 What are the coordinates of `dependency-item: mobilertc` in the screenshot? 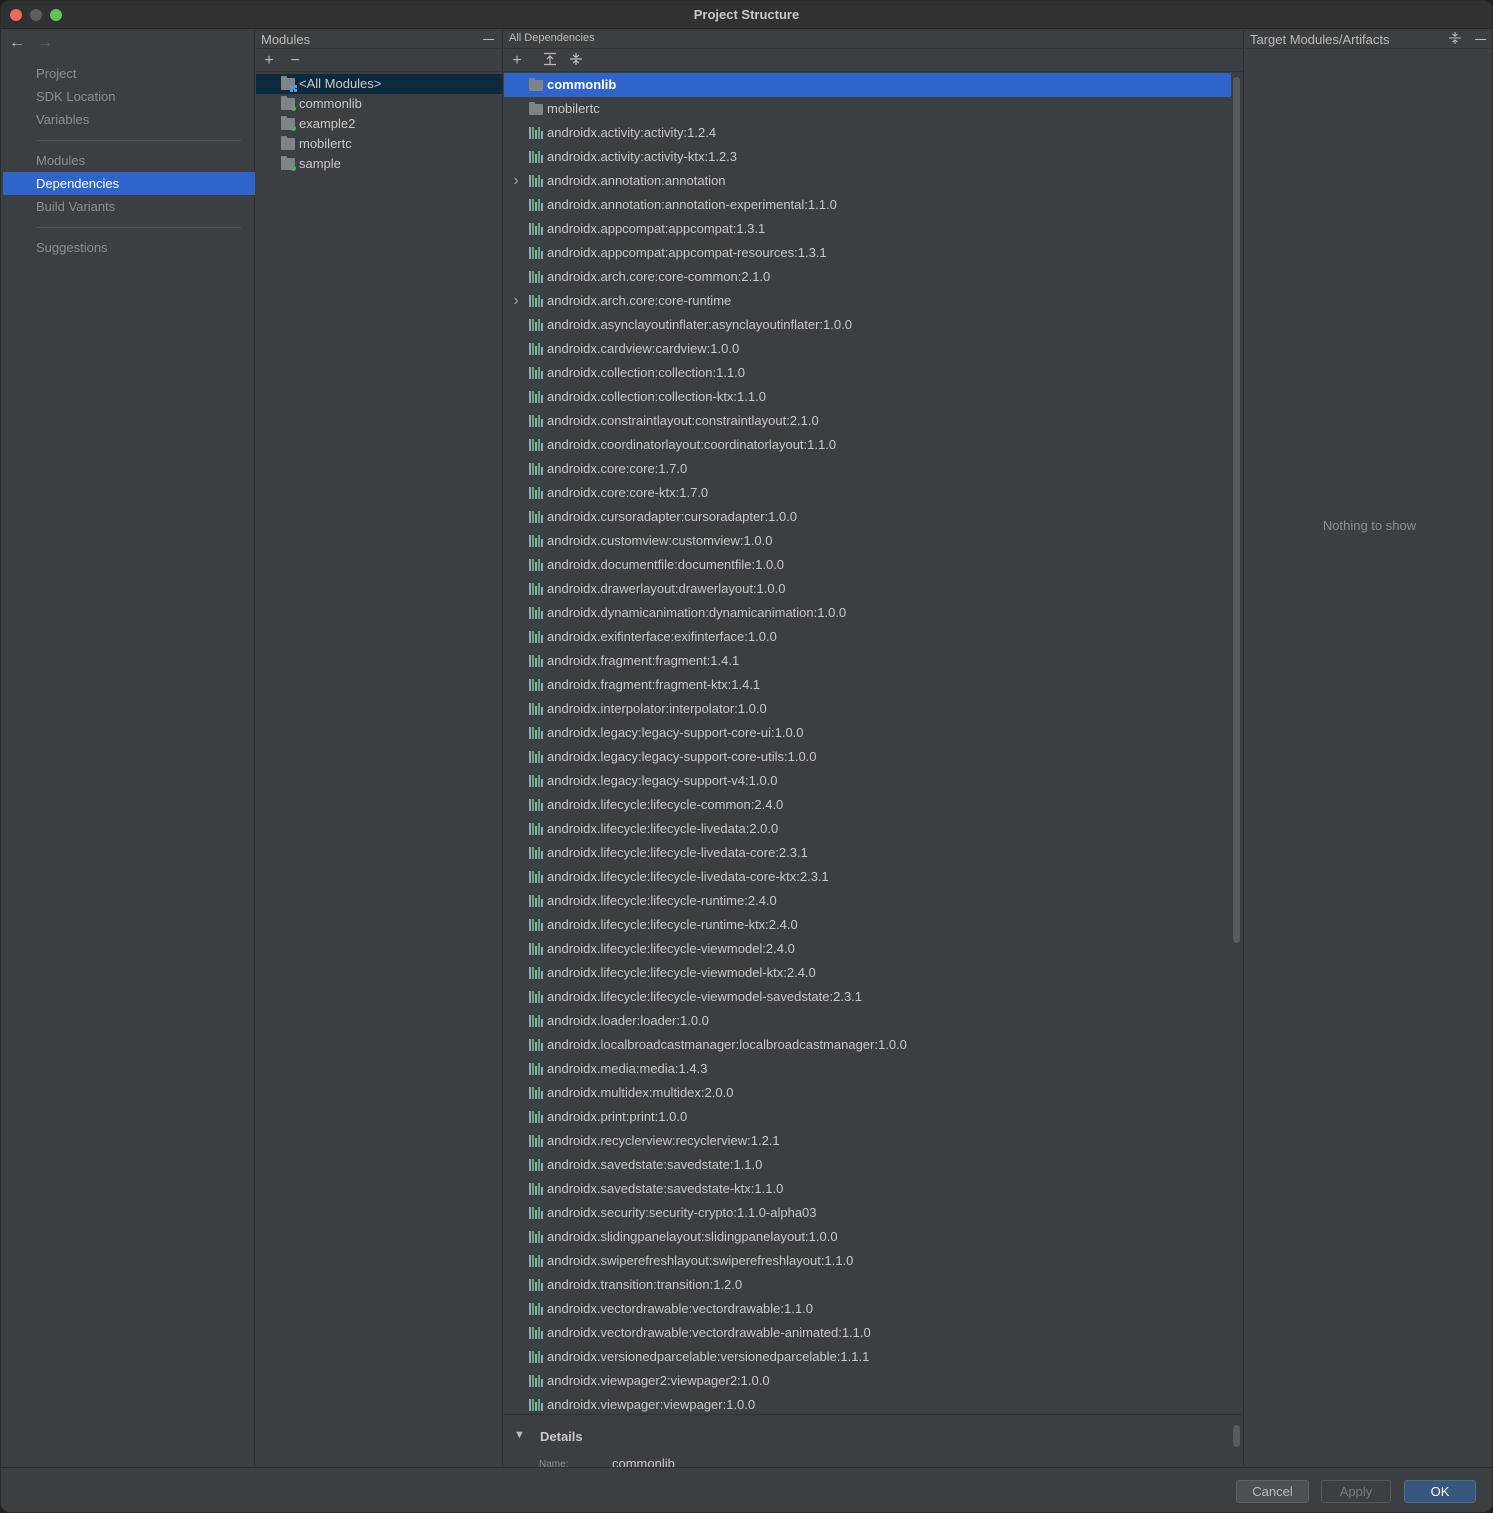 It's located at (867, 109).